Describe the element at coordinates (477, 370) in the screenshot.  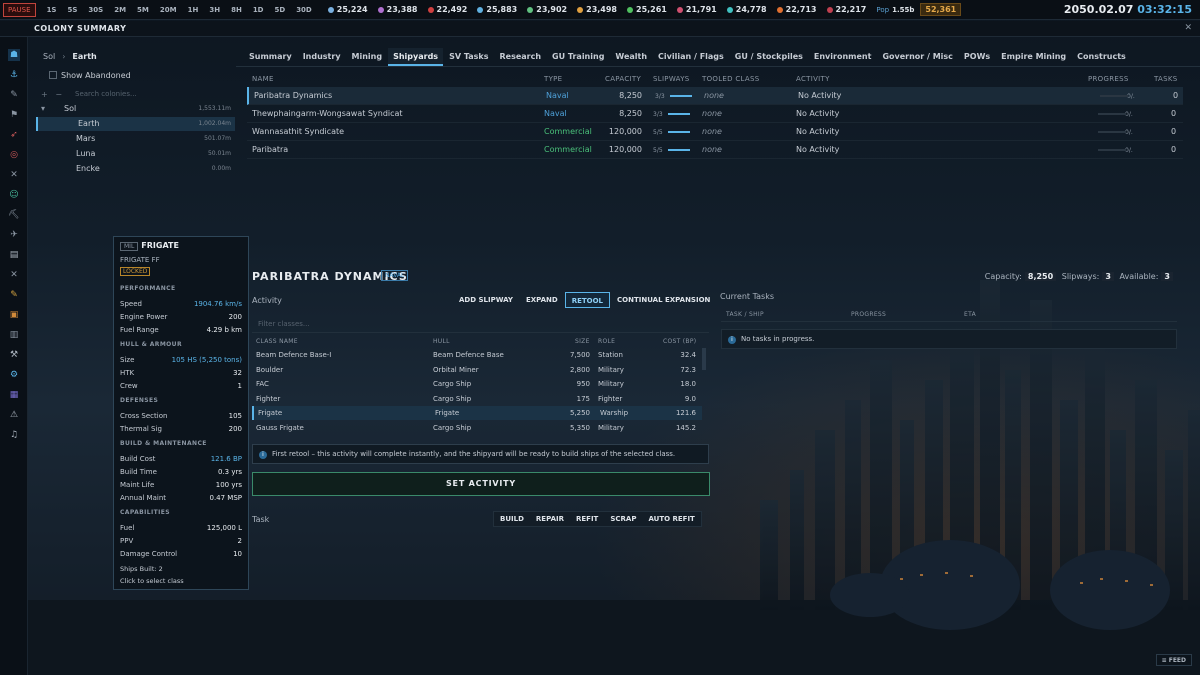
I see `class-row: Boulder Orbital Miner 2,800 Military 72.3` at that location.